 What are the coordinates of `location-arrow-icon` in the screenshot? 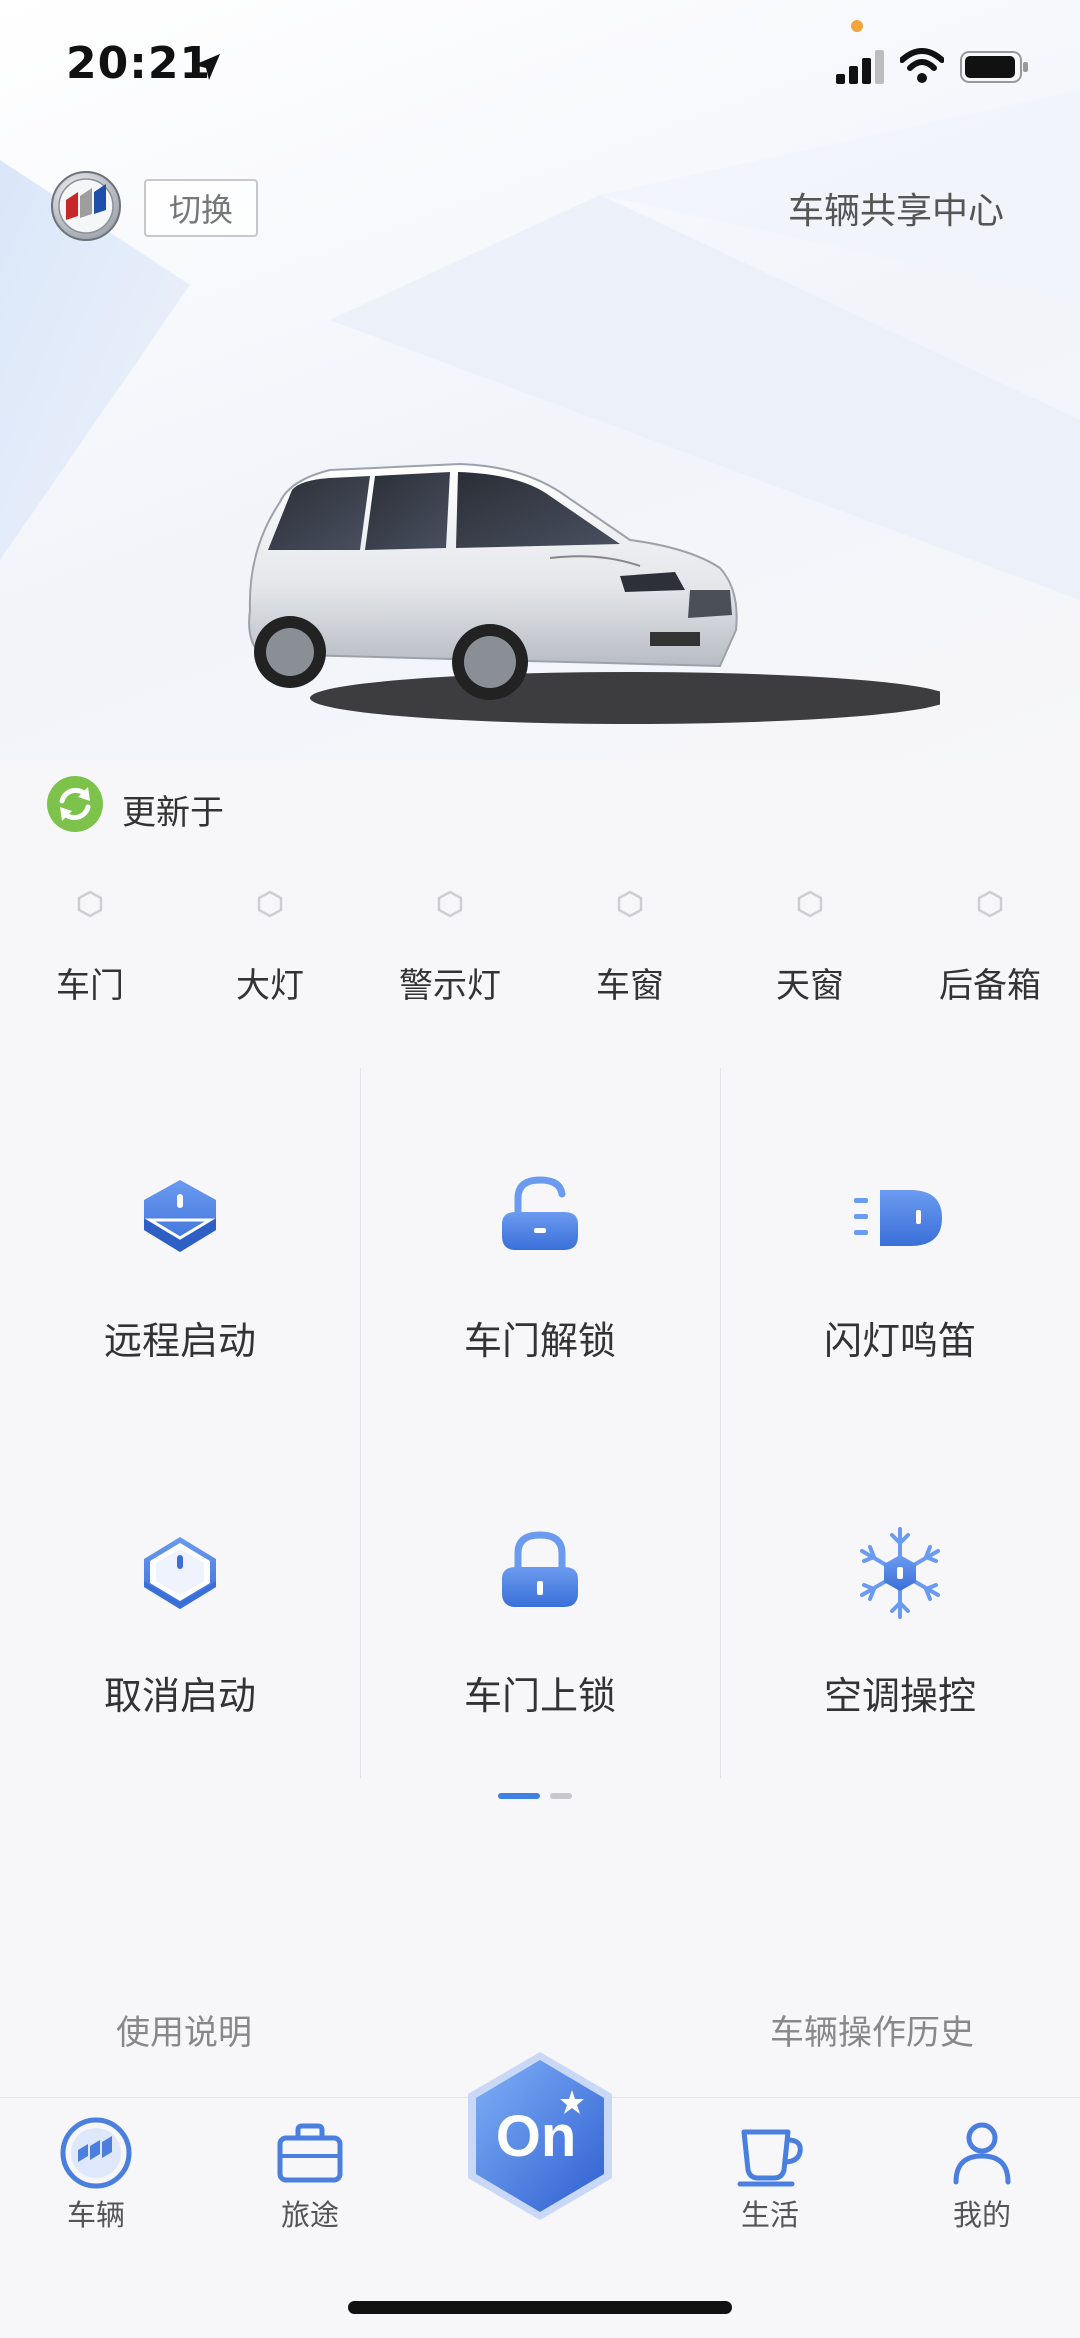 It's located at (207, 67).